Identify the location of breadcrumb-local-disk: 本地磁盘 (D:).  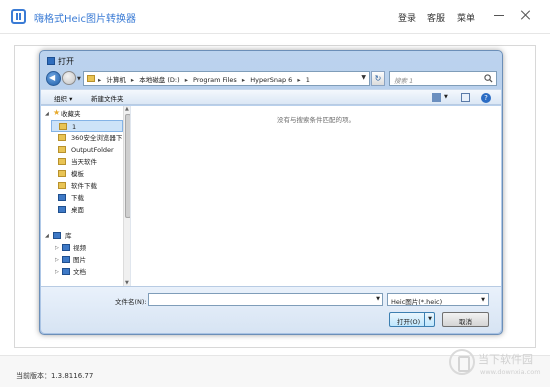
(159, 80).